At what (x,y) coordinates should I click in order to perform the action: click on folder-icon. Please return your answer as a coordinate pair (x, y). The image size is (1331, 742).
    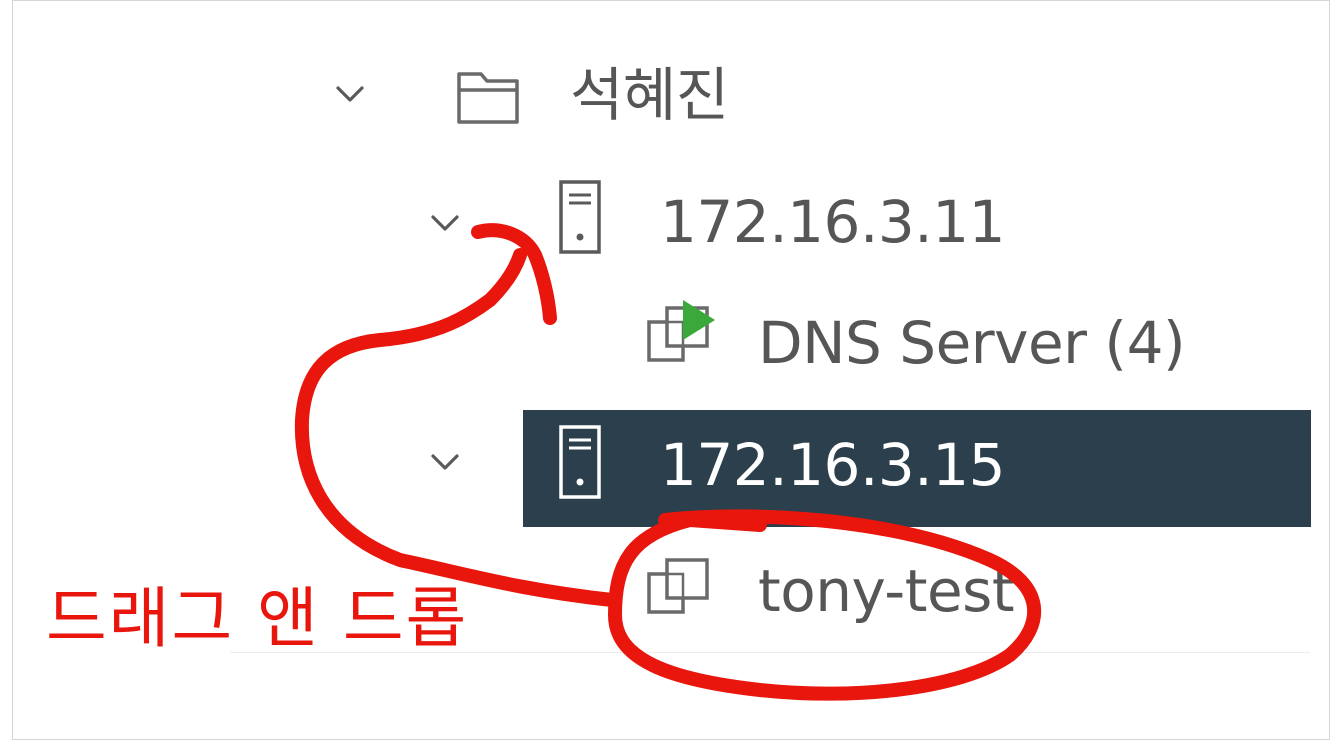
    Looking at the image, I should click on (489, 97).